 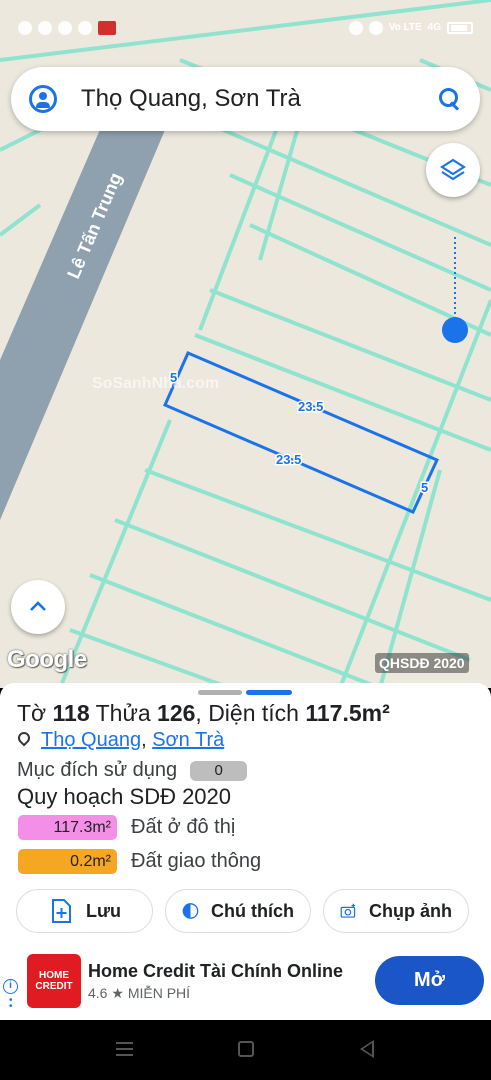 I want to click on mail-icon, so click(x=65, y=28).